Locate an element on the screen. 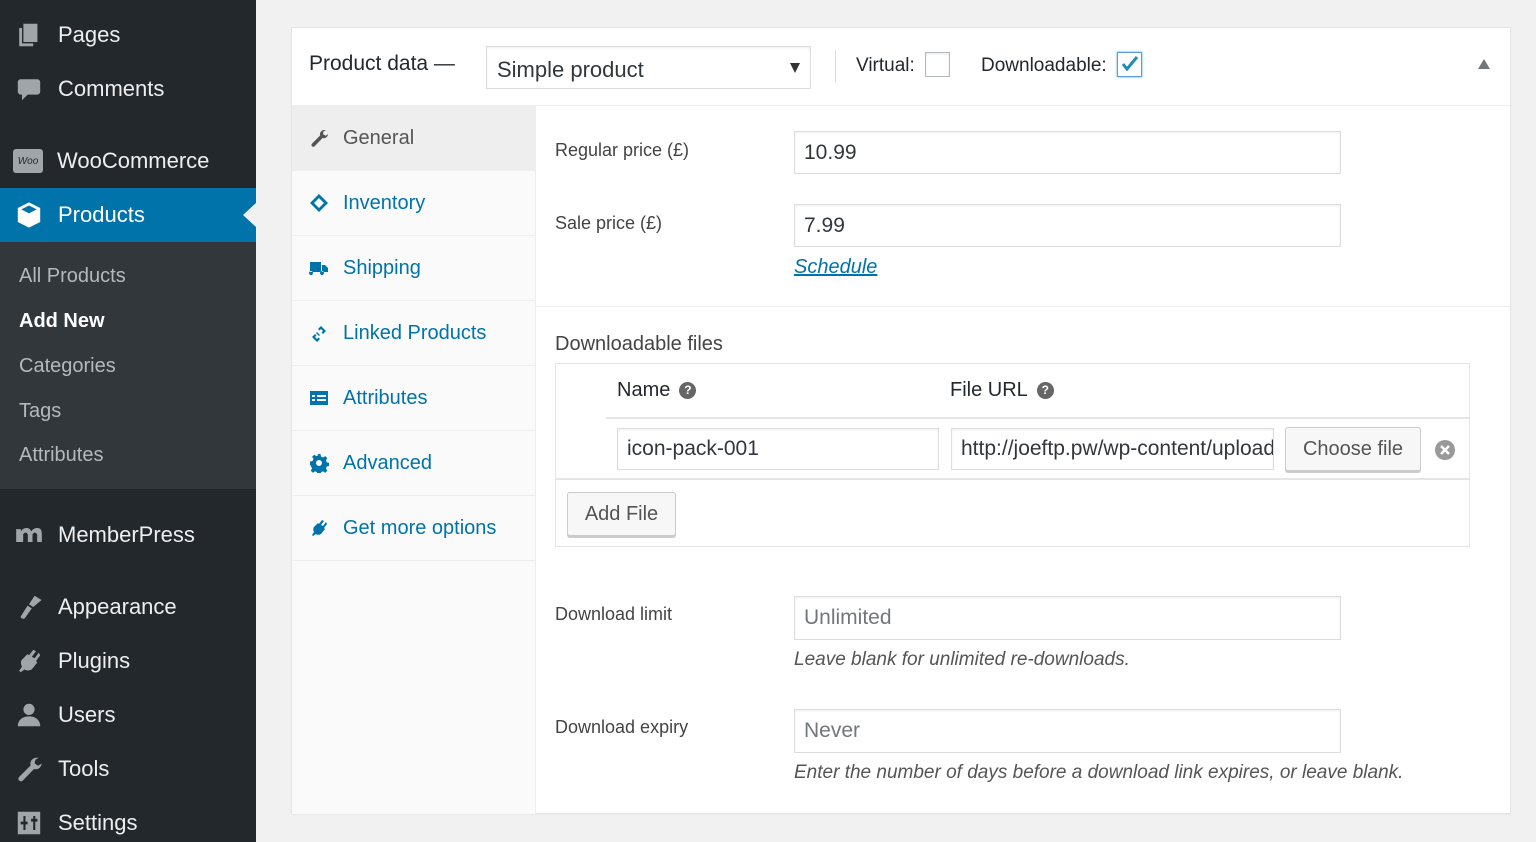 Image resolution: width=1536 pixels, height=842 pixels. schedule-link: Schedule is located at coordinates (835, 267).